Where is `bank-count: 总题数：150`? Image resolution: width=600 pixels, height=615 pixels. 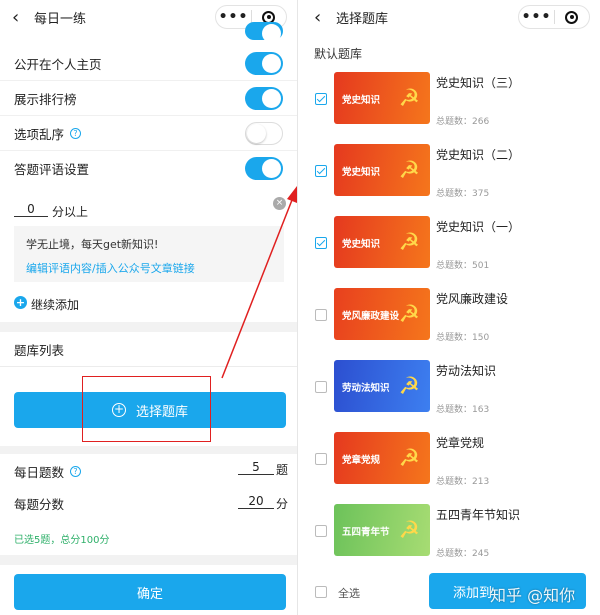
bank-count: 总题数：150 is located at coordinates (462, 336).